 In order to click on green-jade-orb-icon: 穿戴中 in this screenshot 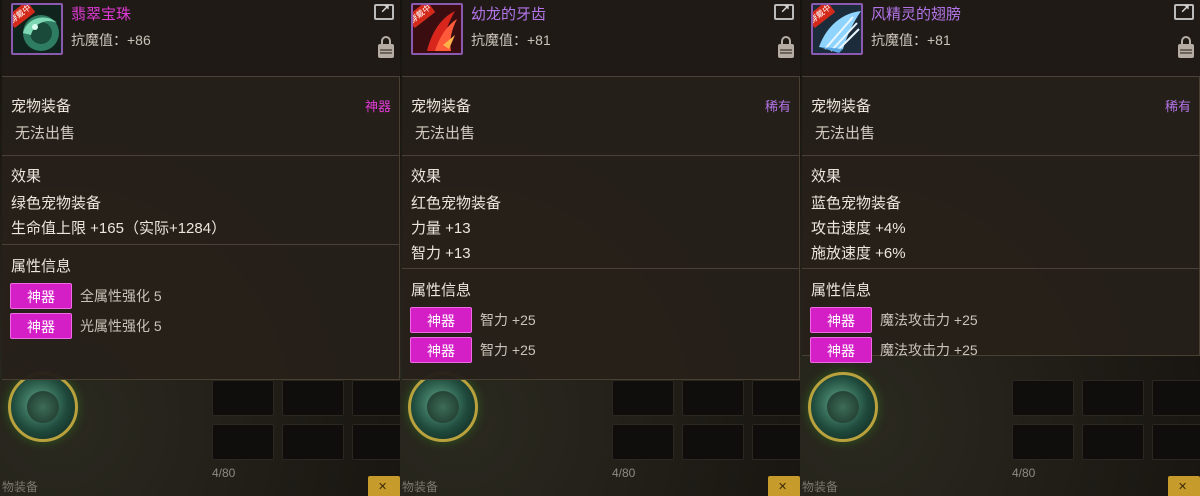, I will do `click(37, 29)`.